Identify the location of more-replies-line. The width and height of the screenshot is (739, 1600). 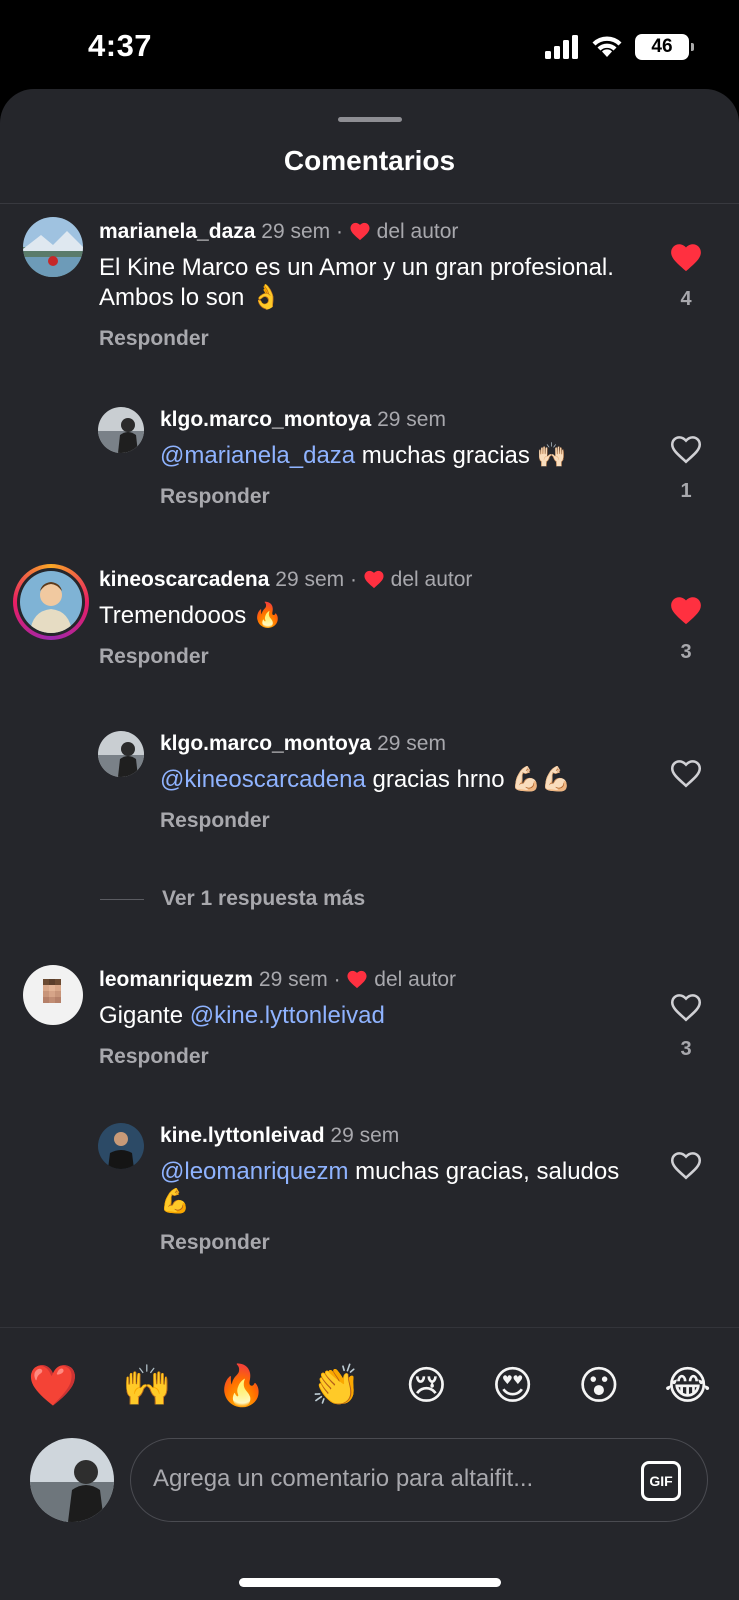
(122, 899).